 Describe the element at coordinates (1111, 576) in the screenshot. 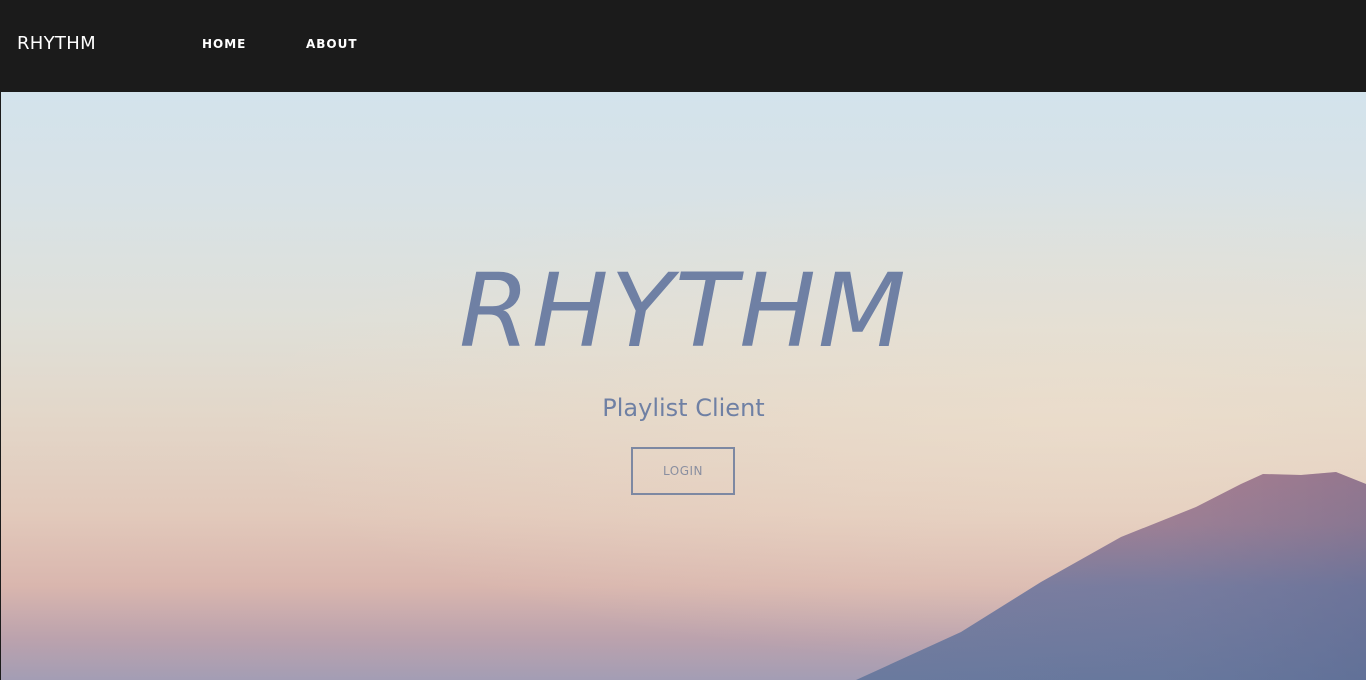

I see `mountain-illustration` at that location.